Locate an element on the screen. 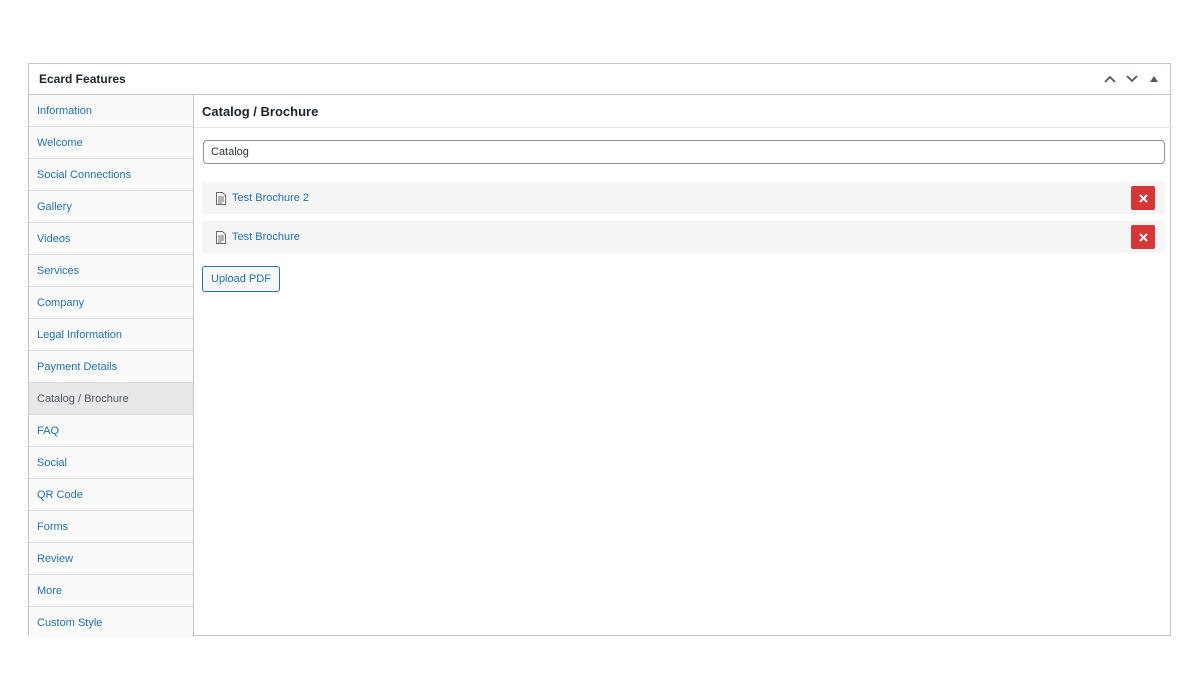  tab-review: Review is located at coordinates (111, 559).